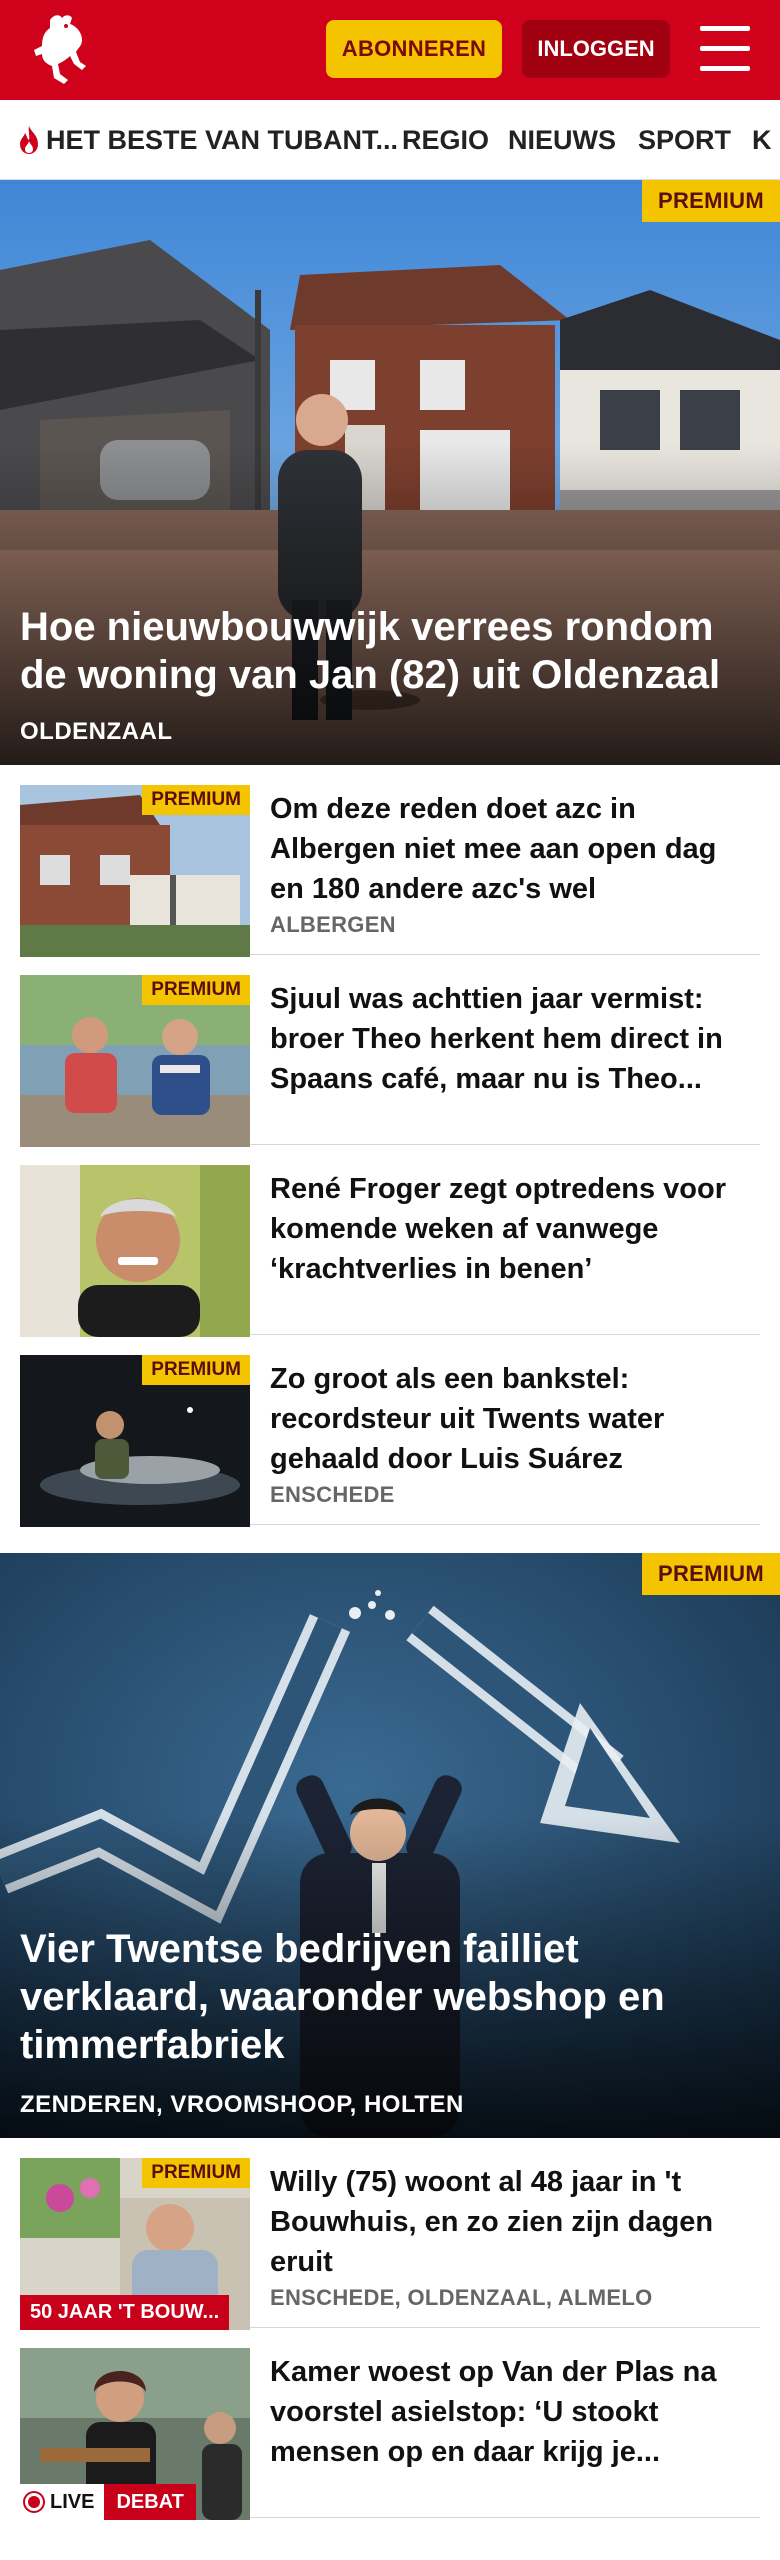 This screenshot has width=780, height=2560. I want to click on live-dot-icon, so click(34, 2502).